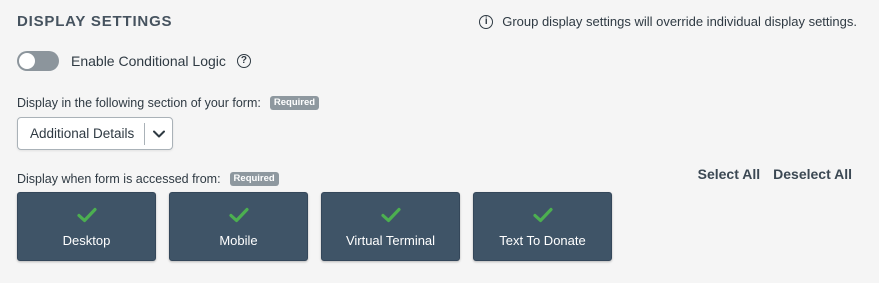 The width and height of the screenshot is (879, 283). What do you see at coordinates (86, 226) in the screenshot?
I see `tile-desktop: Desktop` at bounding box center [86, 226].